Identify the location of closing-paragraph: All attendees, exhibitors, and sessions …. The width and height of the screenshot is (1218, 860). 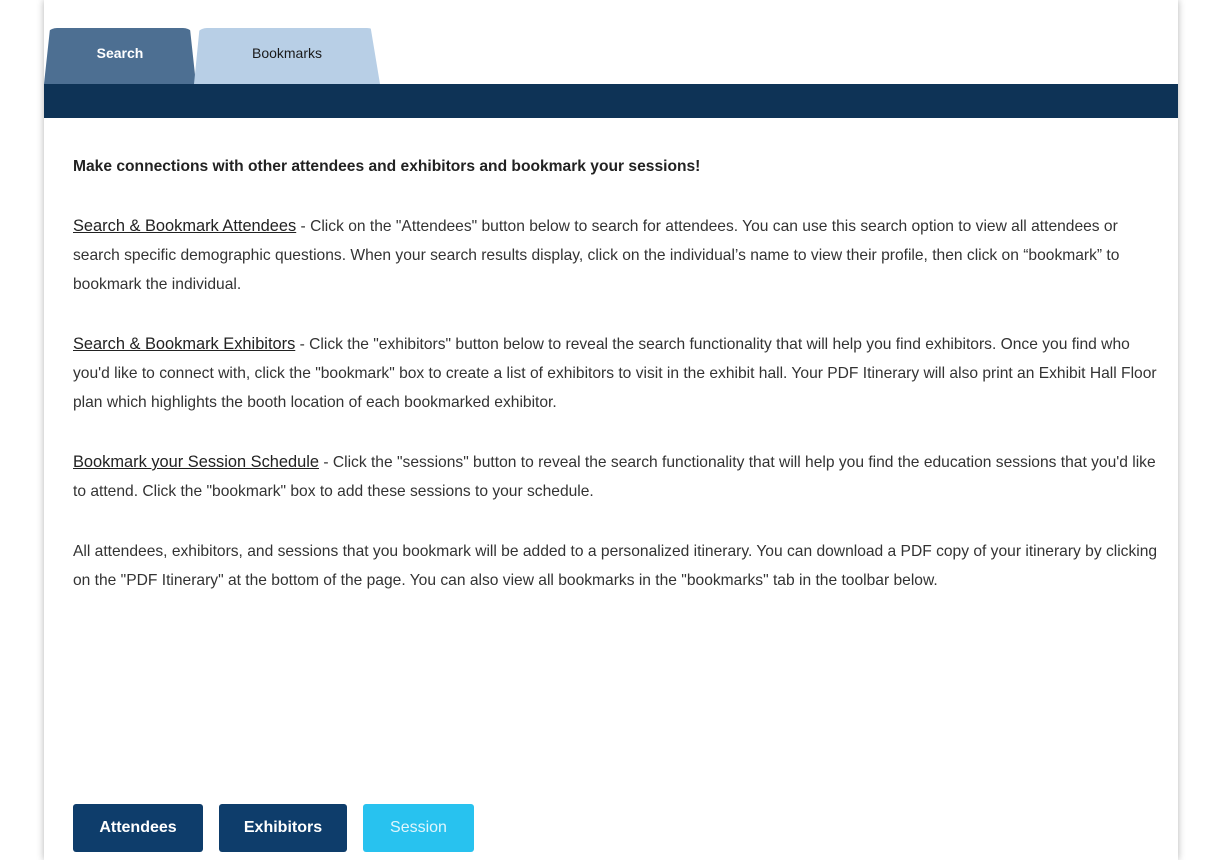
(615, 566).